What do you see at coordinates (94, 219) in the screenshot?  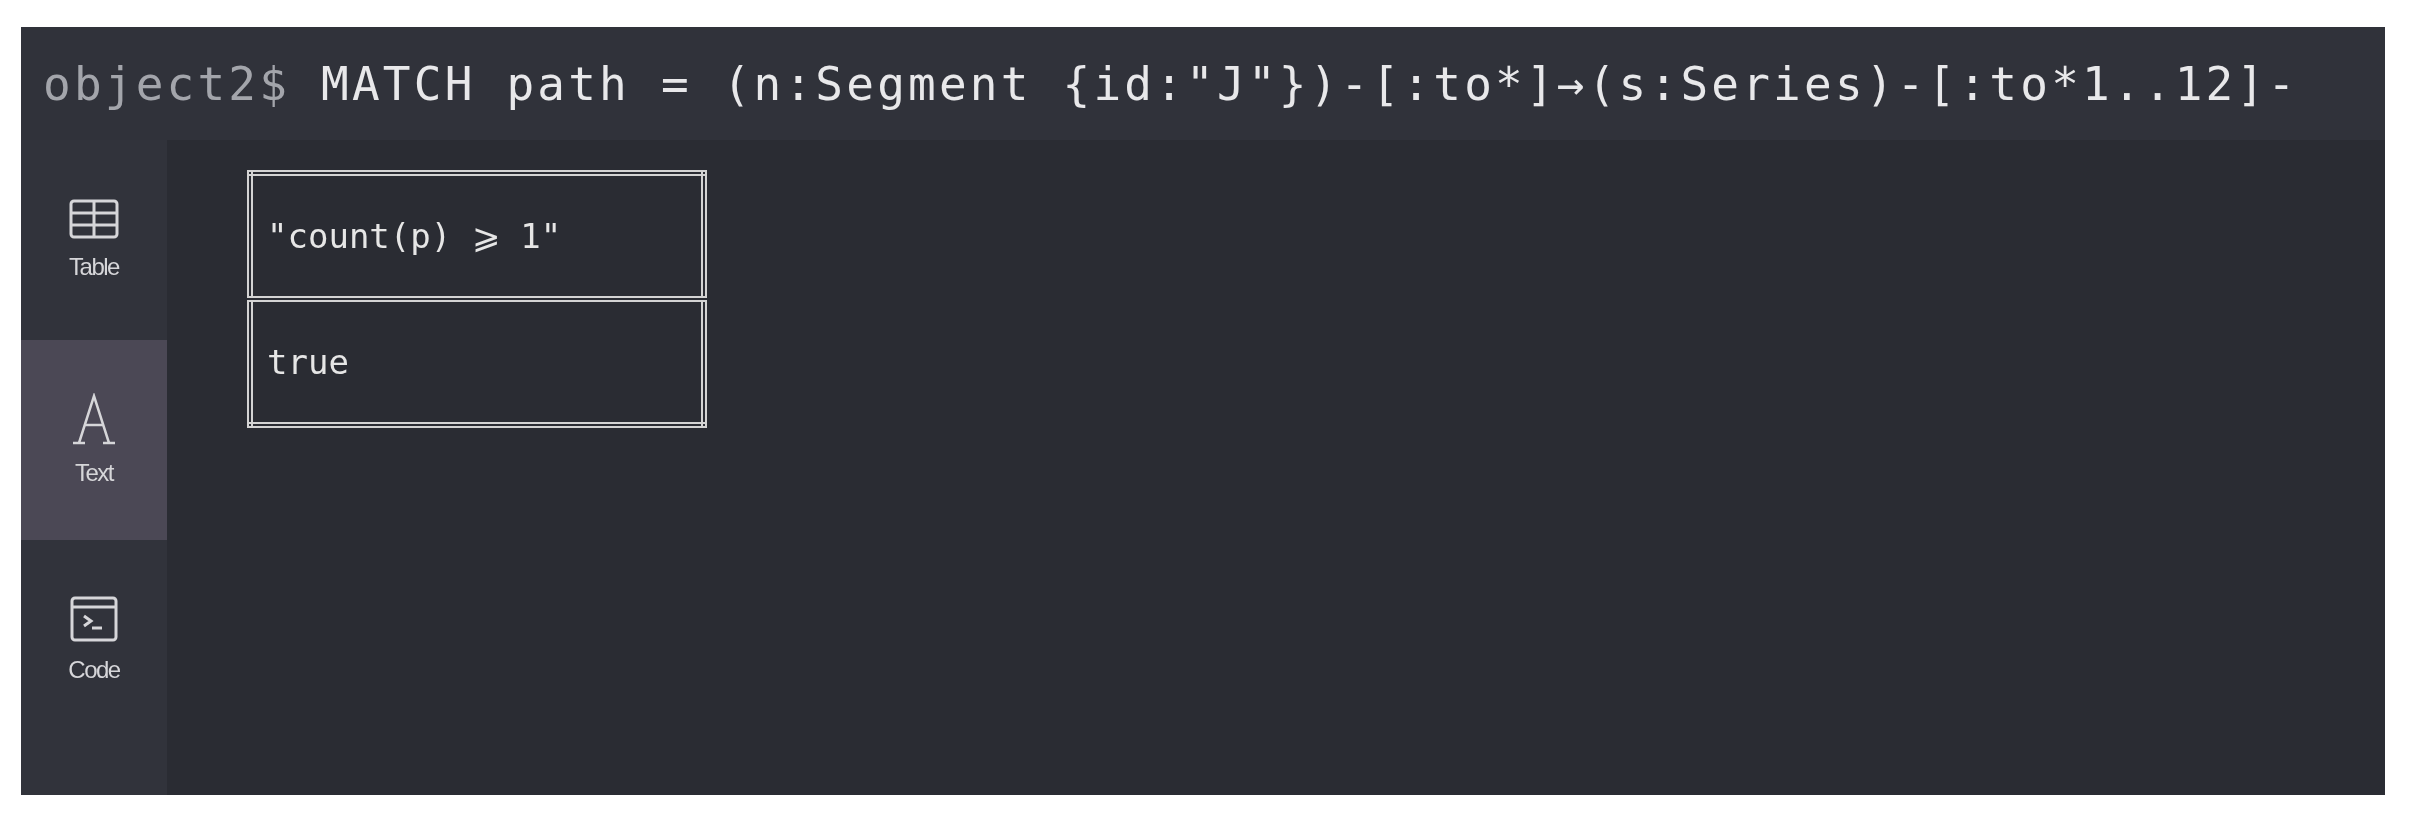 I see `table-icon` at bounding box center [94, 219].